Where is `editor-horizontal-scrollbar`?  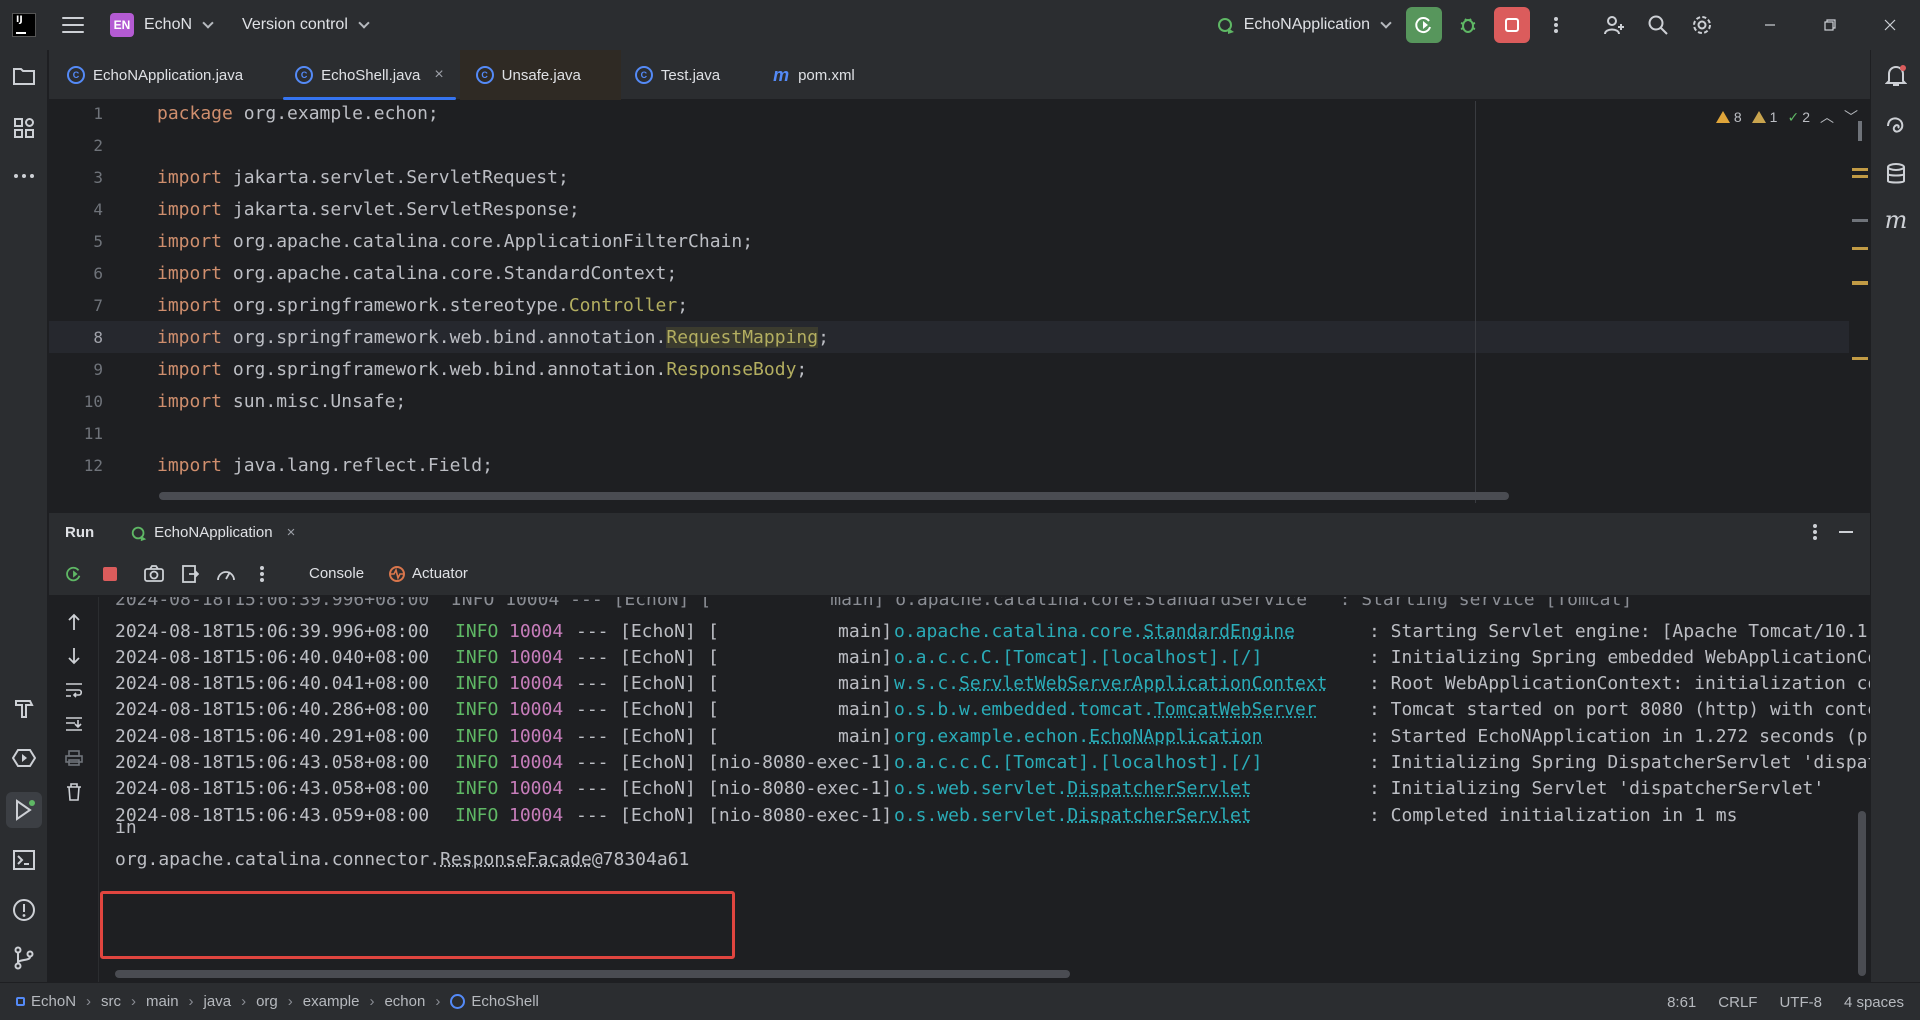
editor-horizontal-scrollbar is located at coordinates (834, 496).